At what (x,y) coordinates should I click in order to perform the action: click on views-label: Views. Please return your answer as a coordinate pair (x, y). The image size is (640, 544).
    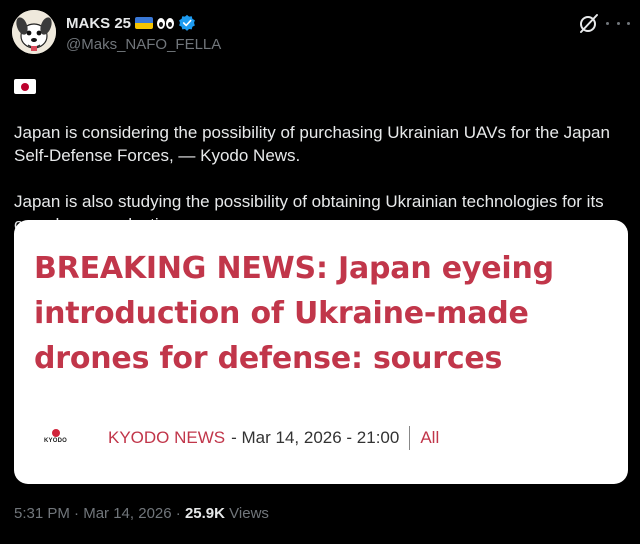
    Looking at the image, I should click on (249, 513).